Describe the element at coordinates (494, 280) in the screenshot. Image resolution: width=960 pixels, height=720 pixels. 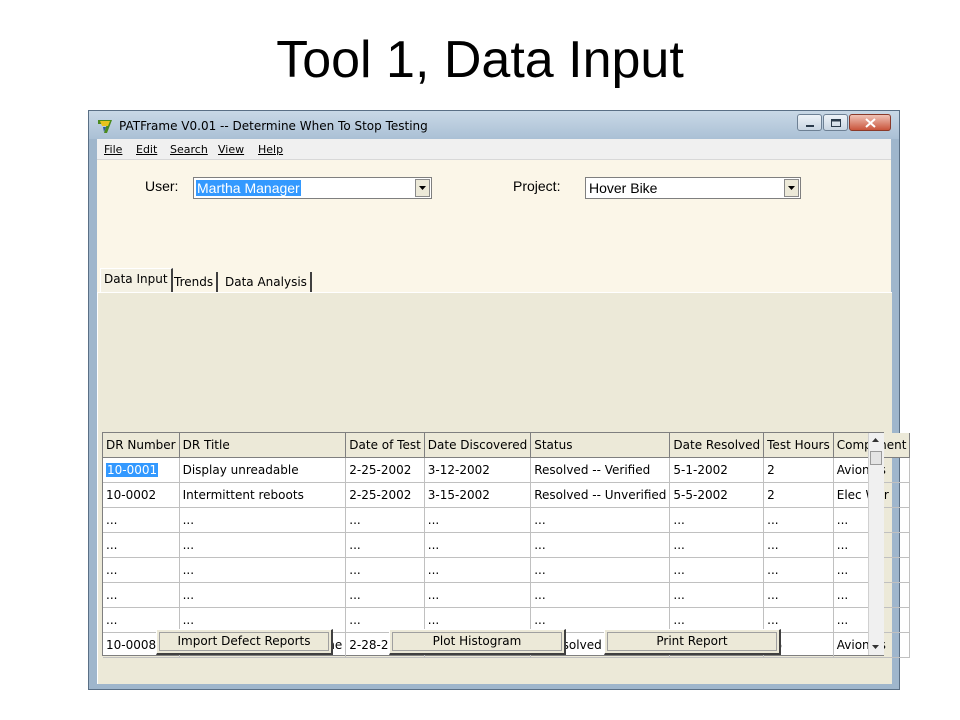
I see `tab-strip: Data Input Trends Data Analysis` at that location.